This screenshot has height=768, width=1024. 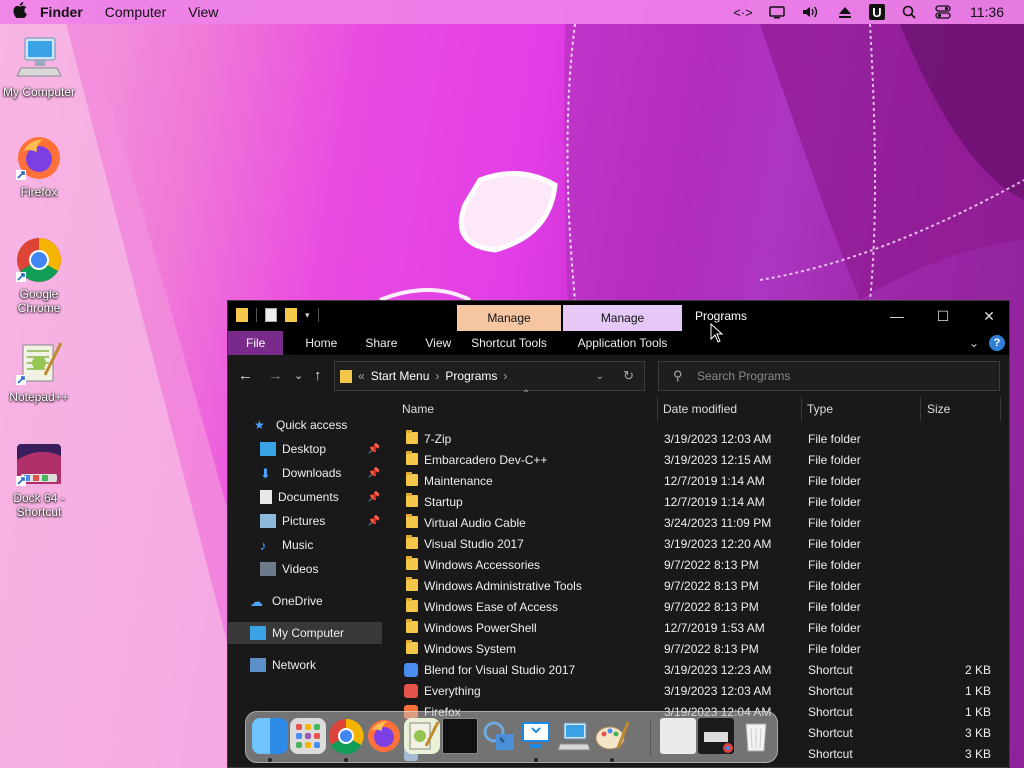 I want to click on nav-my-computer: My Computer, so click(x=305, y=633).